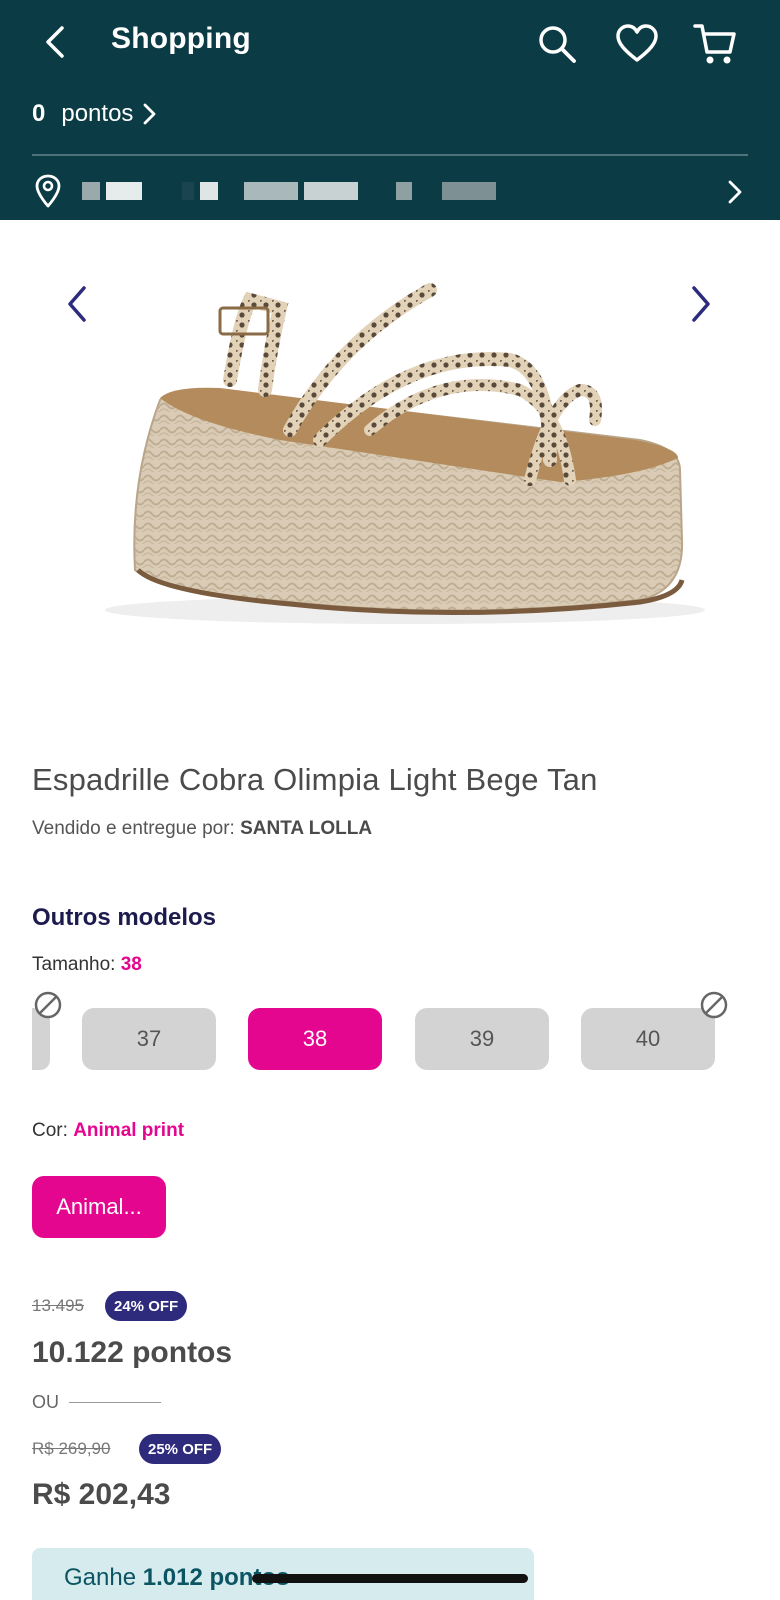 The image size is (780, 1600). What do you see at coordinates (292, 191) in the screenshot?
I see `location-address-redacted` at bounding box center [292, 191].